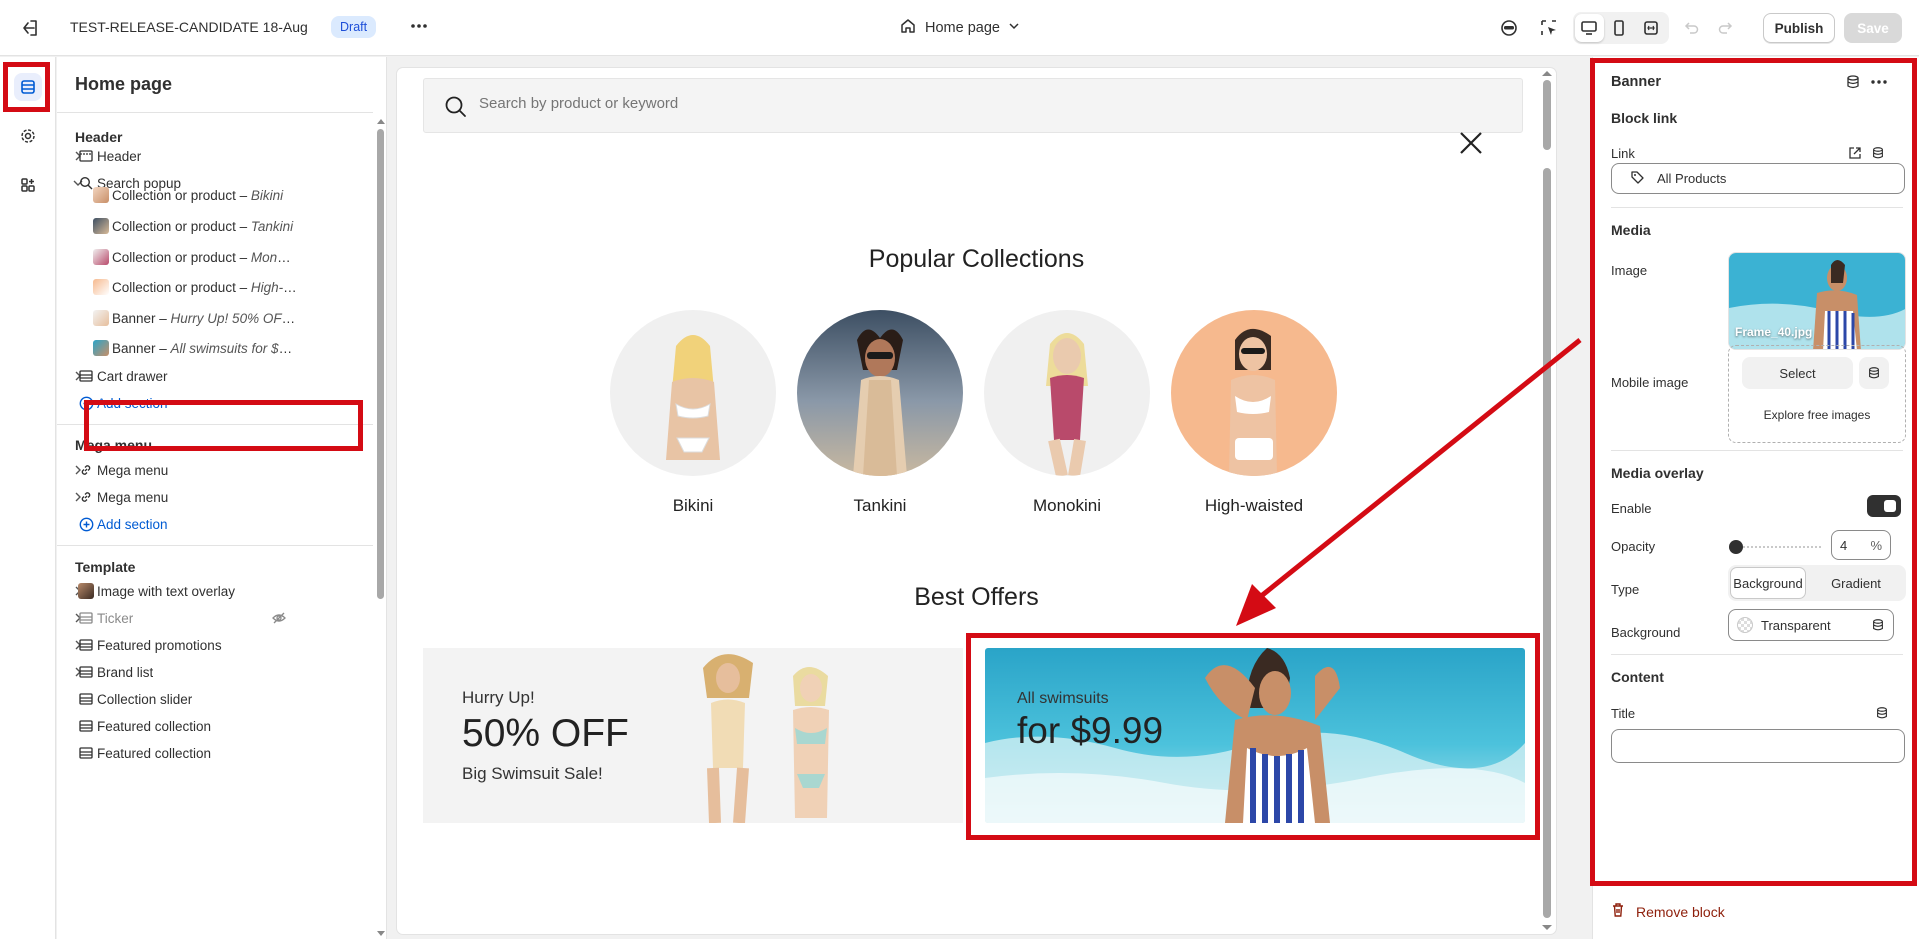 The image size is (1919, 939). I want to click on background-color-field: Transparent, so click(1811, 625).